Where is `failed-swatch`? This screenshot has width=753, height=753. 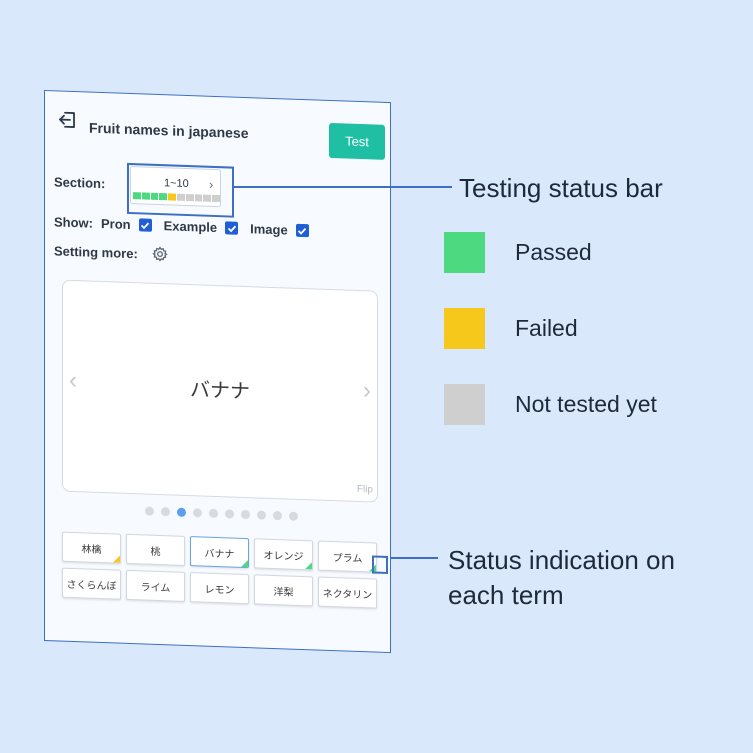
failed-swatch is located at coordinates (464, 328).